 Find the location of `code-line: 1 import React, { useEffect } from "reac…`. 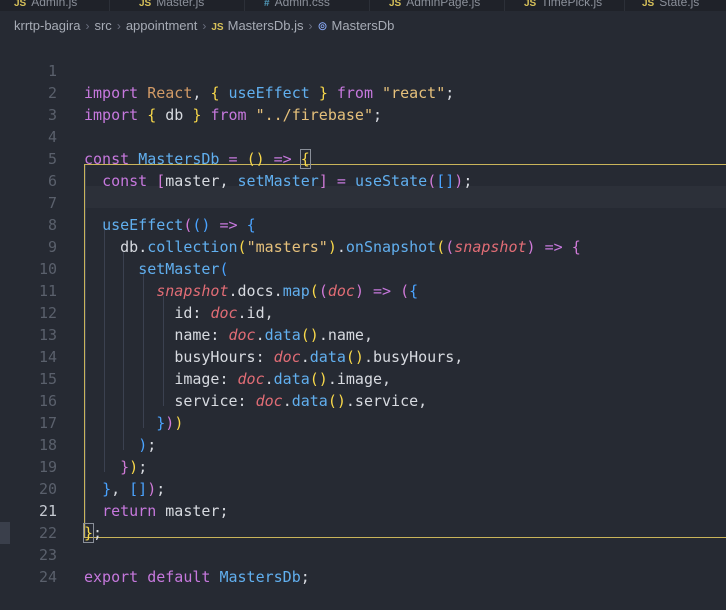

code-line: 1 import React, { useEffect } from "reac… is located at coordinates (363, 70).